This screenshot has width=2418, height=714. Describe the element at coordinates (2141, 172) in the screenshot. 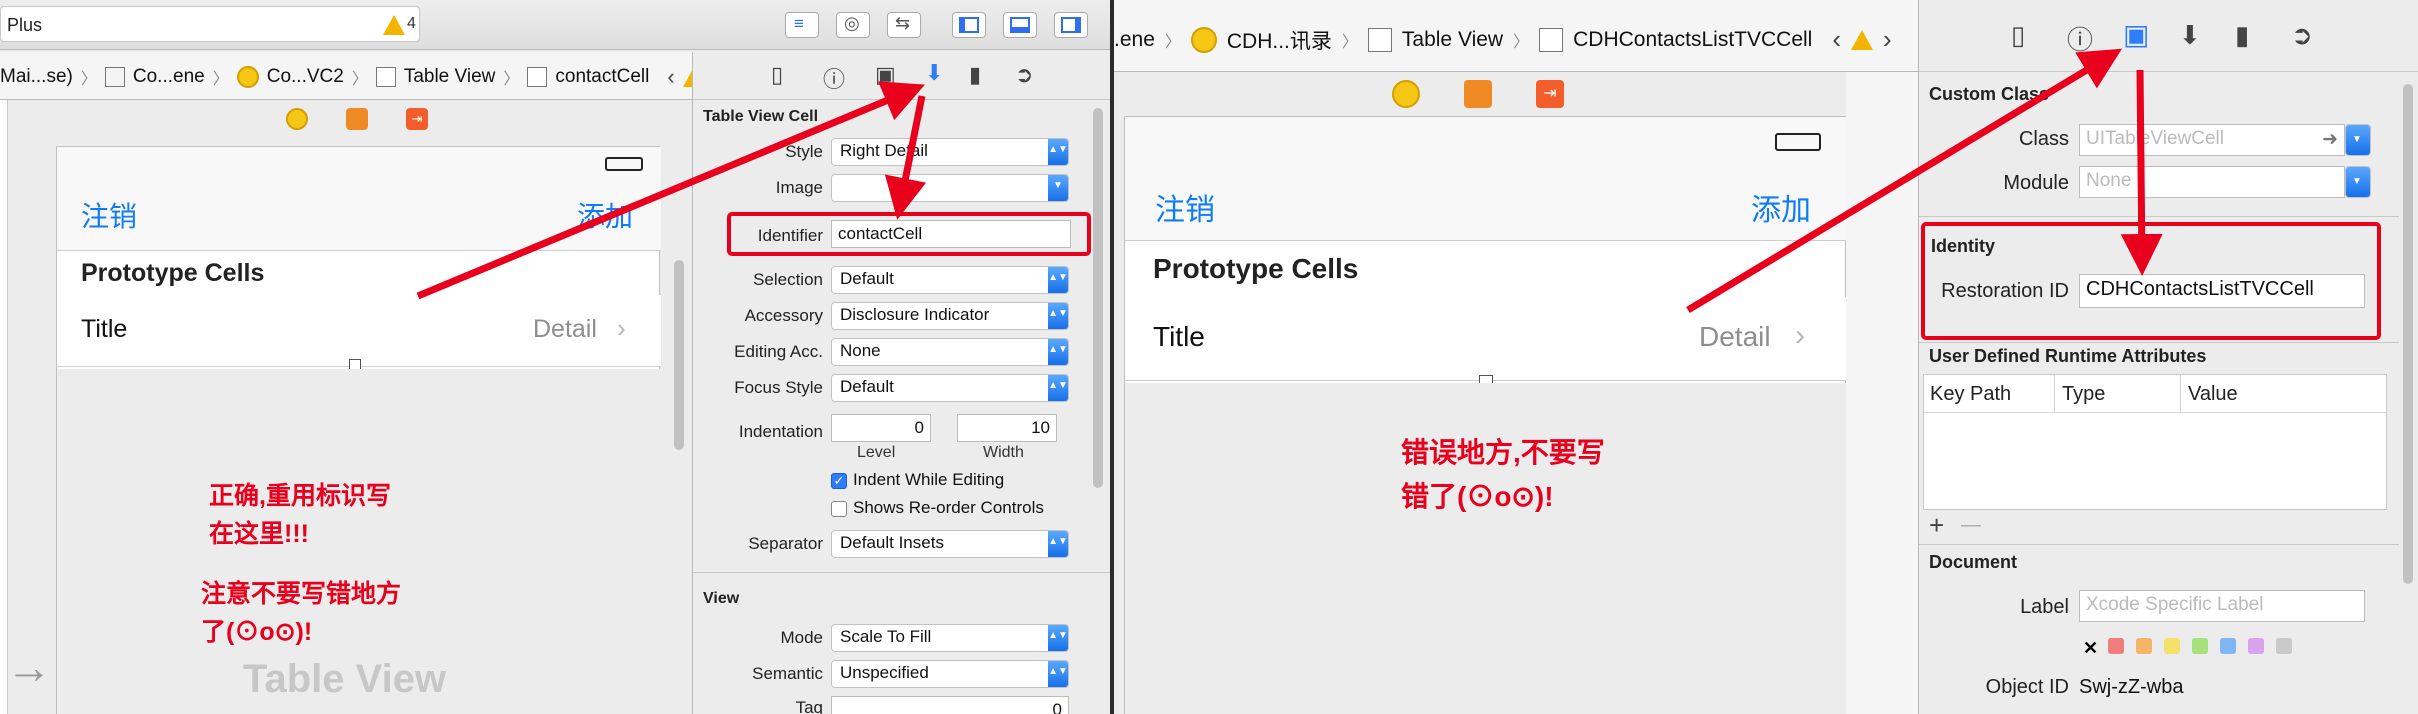

I see `arrow-to-restoration-id` at that location.